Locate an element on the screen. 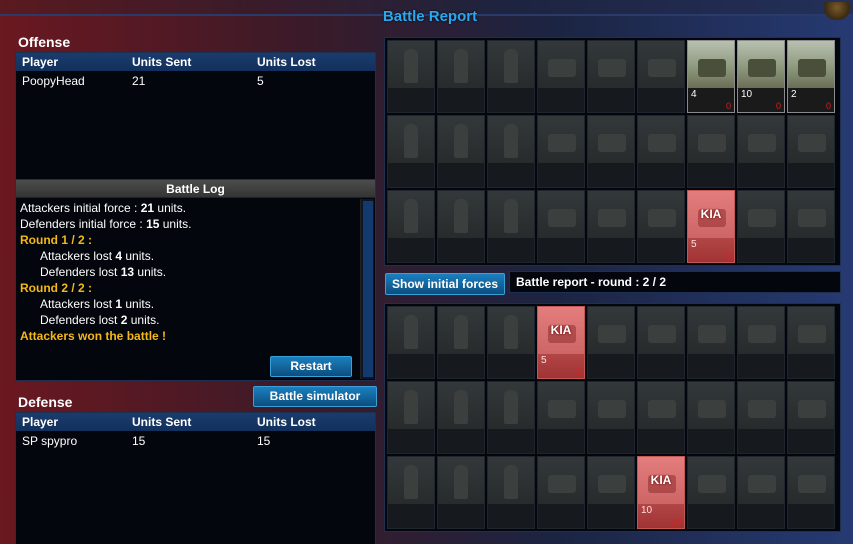  scrollbar-thumb is located at coordinates (368, 289).